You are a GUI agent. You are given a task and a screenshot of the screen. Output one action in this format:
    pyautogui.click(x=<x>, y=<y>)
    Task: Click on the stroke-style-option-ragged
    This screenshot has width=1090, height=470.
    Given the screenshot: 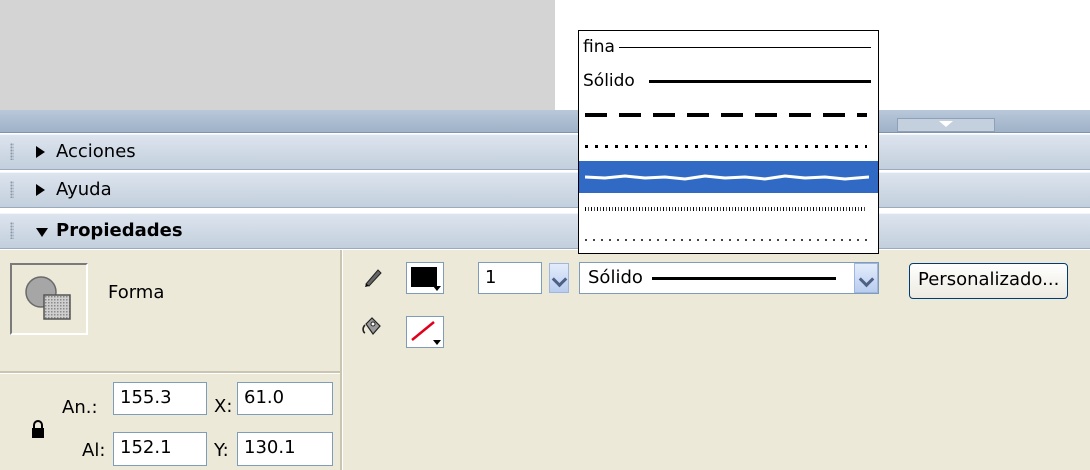 What is the action you would take?
    pyautogui.click(x=728, y=177)
    